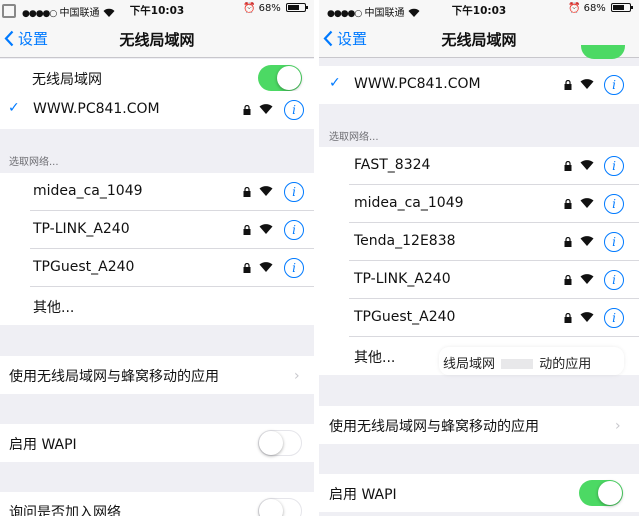  I want to click on nav-bar: 设置 无线局域网, so click(157, 39).